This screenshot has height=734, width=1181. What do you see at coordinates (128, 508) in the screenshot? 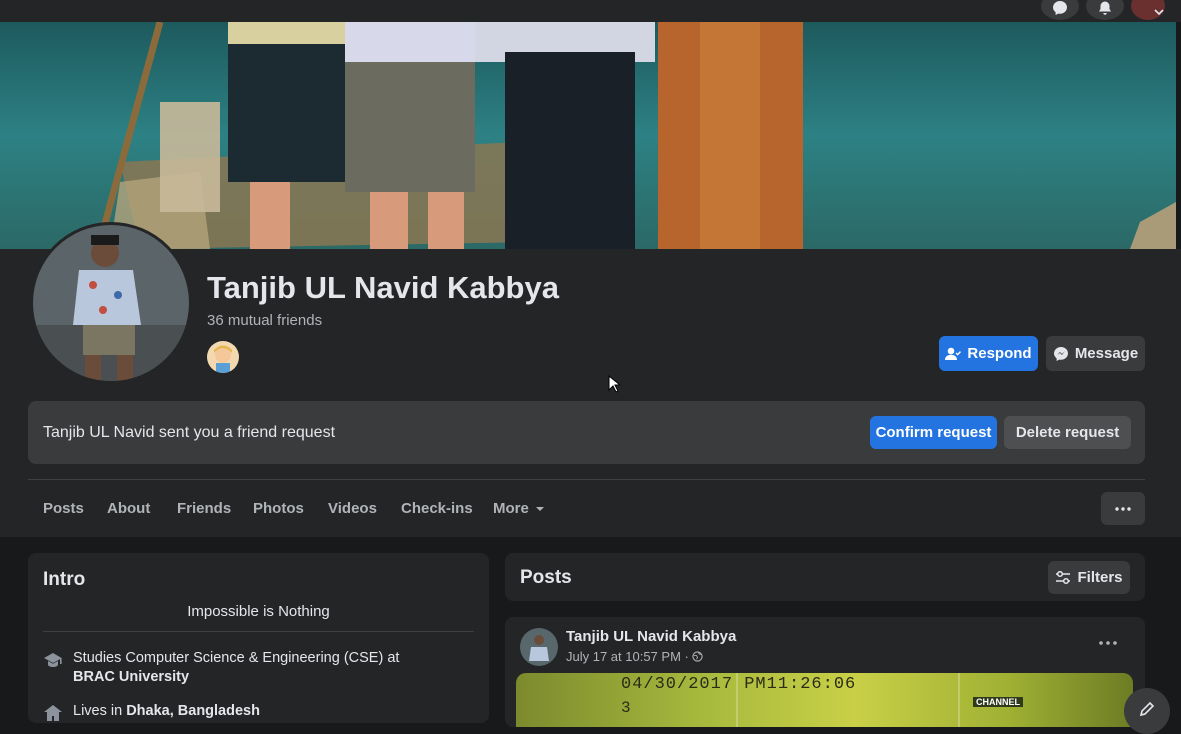
I see `tab-about: About` at bounding box center [128, 508].